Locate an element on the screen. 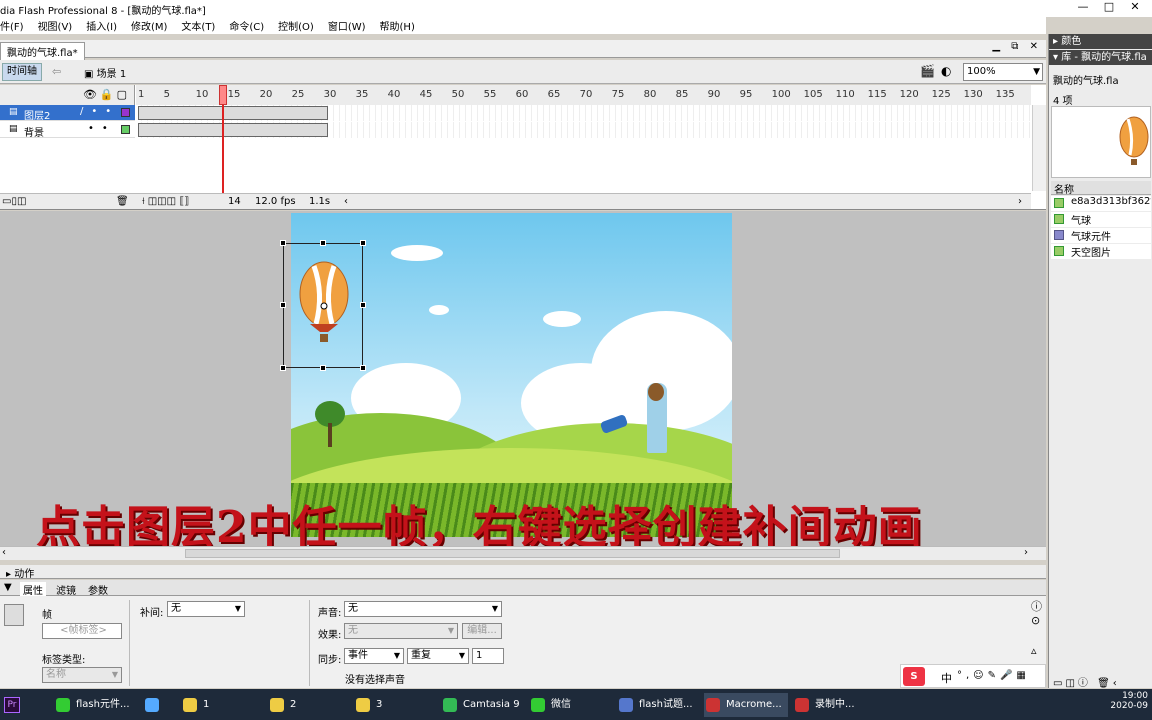 The width and height of the screenshot is (1152, 720). scene-breadcrumb: ▣ 场景 1 is located at coordinates (105, 72).